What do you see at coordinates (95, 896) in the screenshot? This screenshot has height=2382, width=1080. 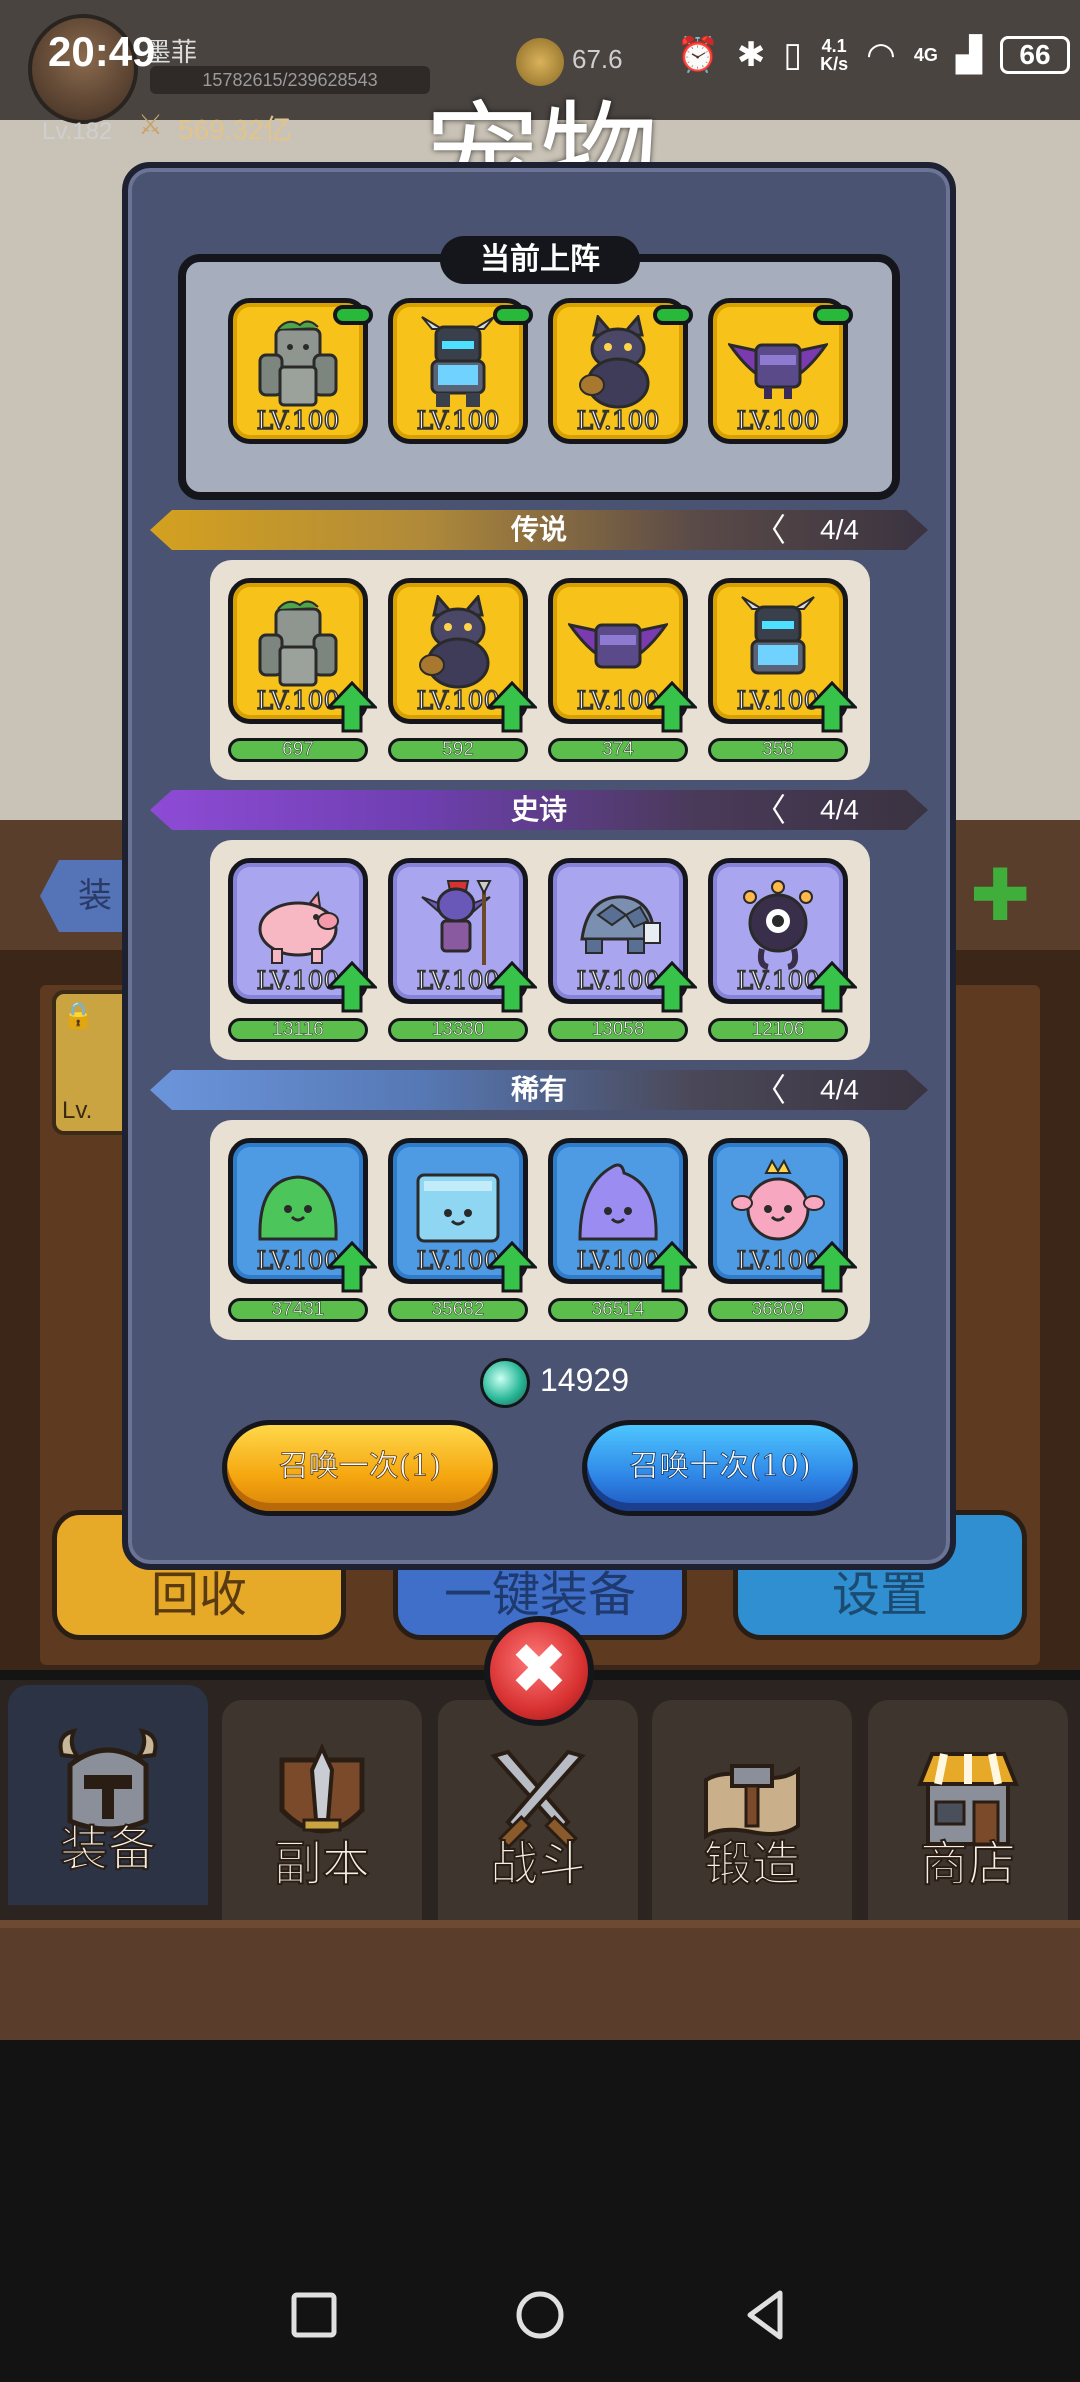 I see `equip-tab-label: 装` at bounding box center [95, 896].